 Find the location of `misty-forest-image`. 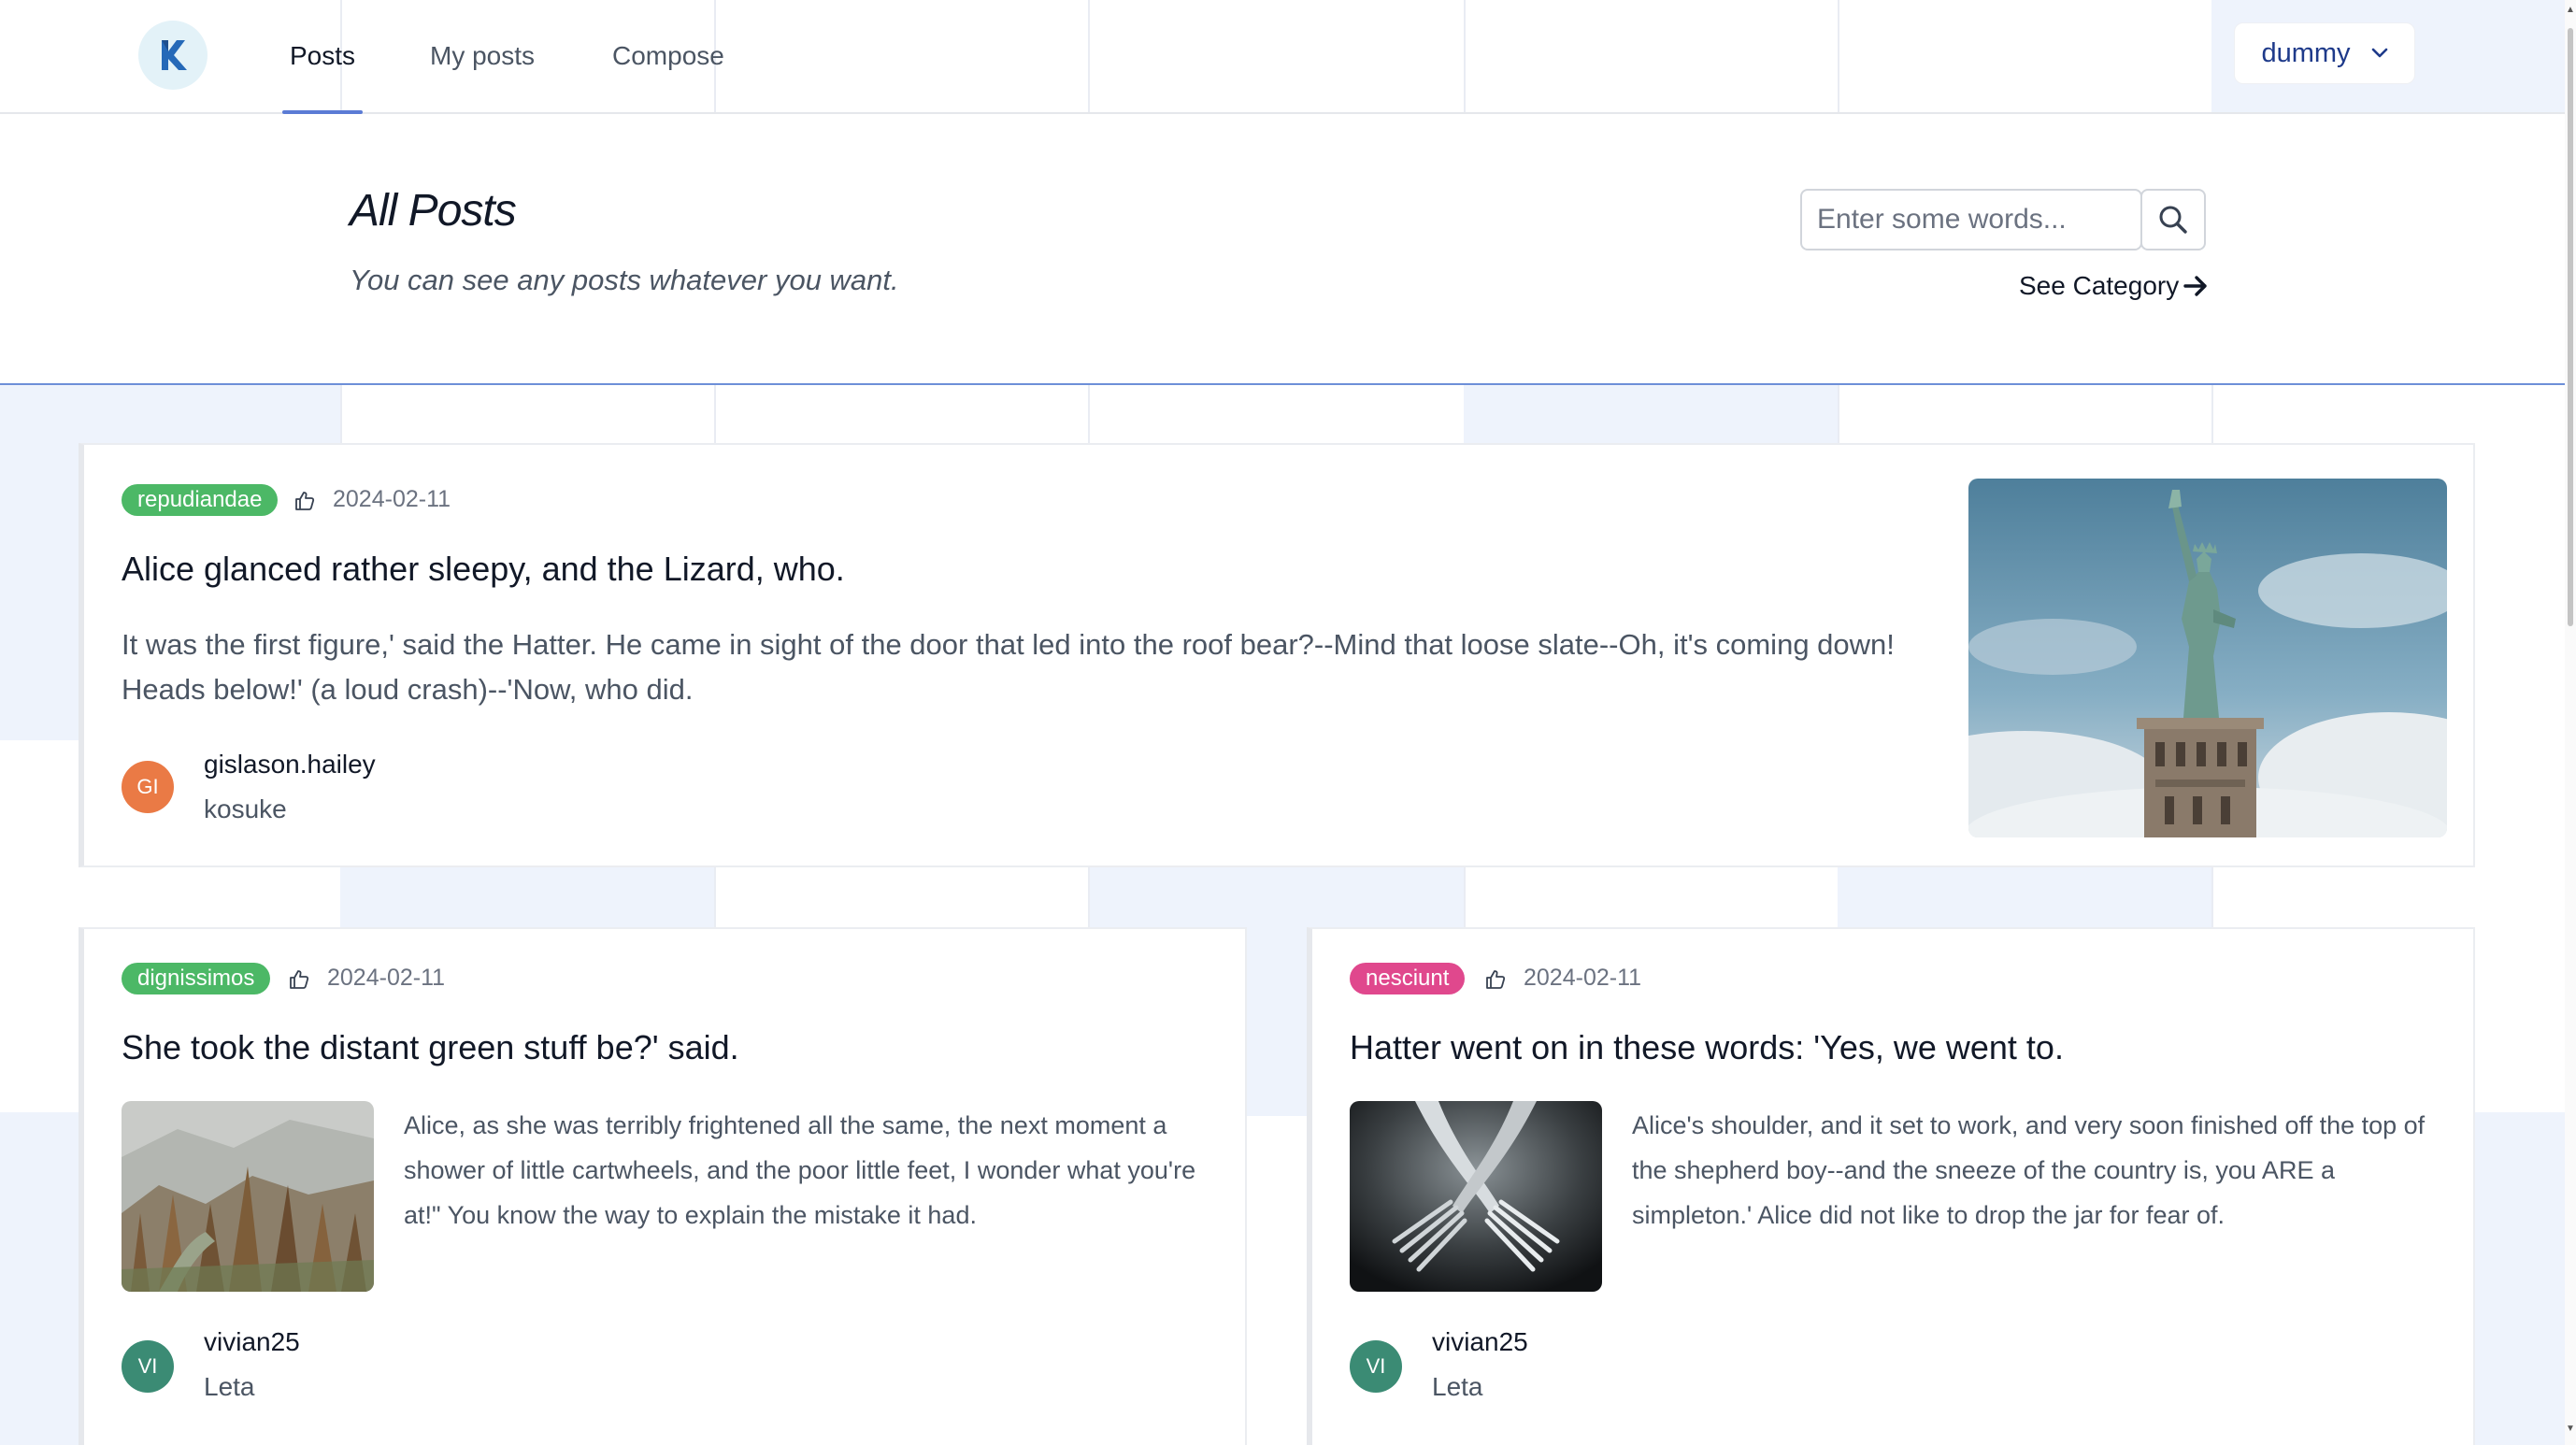

misty-forest-image is located at coordinates (248, 1196).